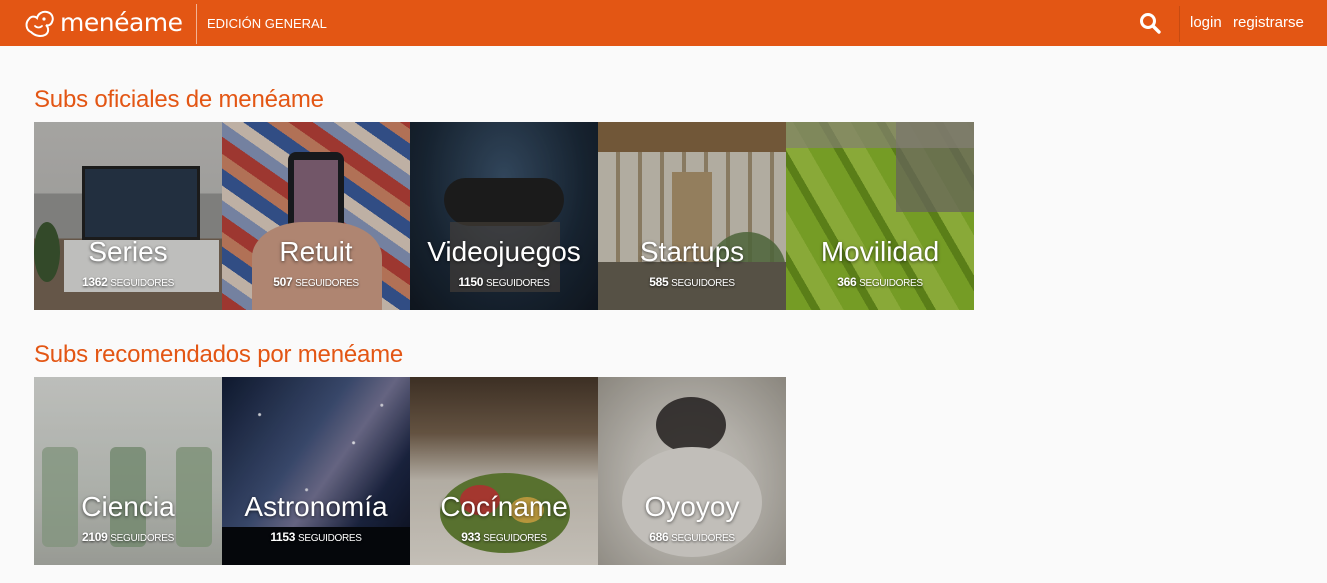  Describe the element at coordinates (504, 251) in the screenshot. I see `sub-name: Videojuegos` at that location.